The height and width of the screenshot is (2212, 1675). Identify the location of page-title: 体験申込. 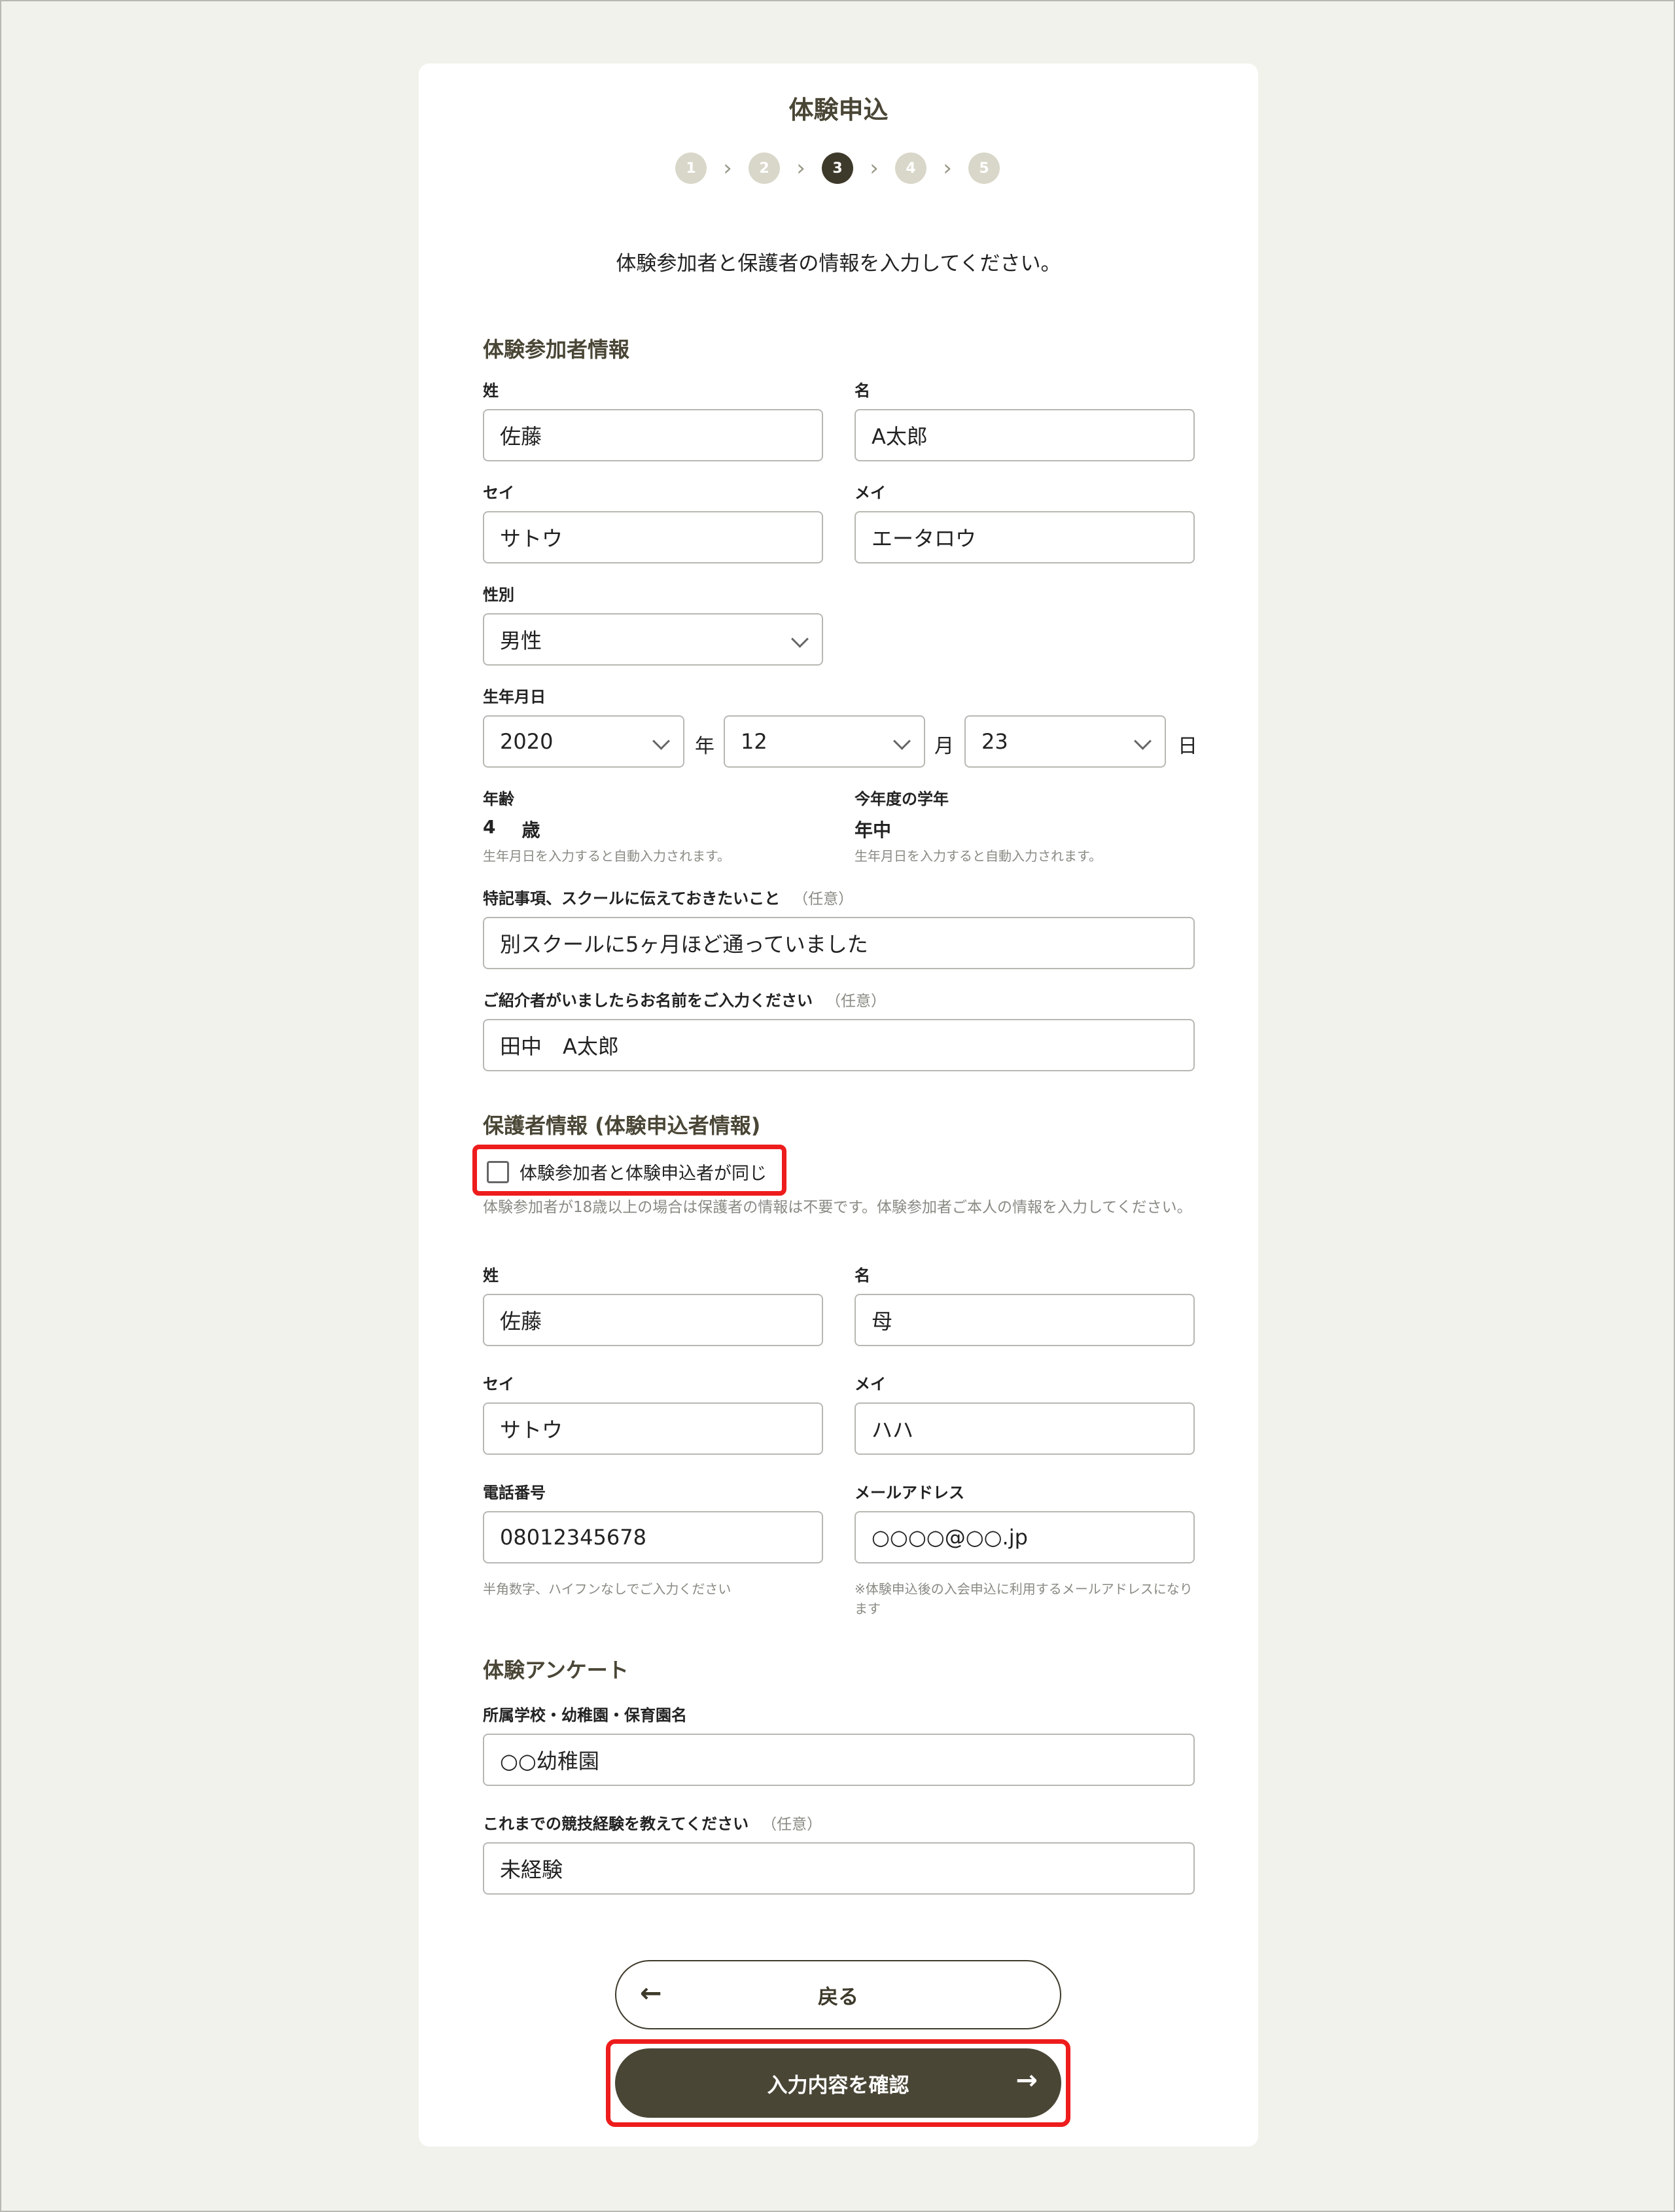
(838, 110).